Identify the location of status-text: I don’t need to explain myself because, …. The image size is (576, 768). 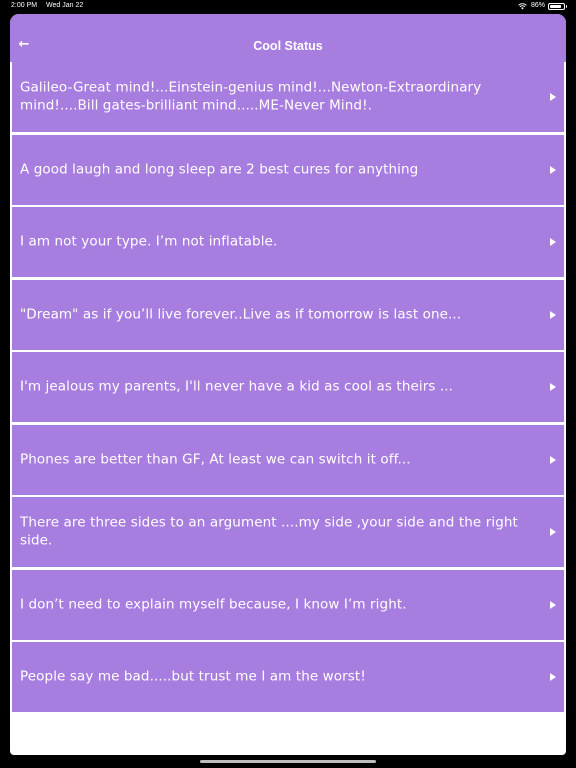
(213, 603).